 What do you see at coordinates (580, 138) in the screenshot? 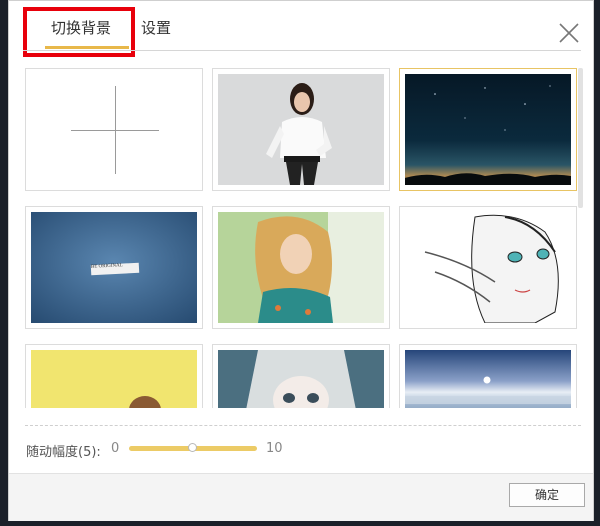
I see `grid-scrollbar` at bounding box center [580, 138].